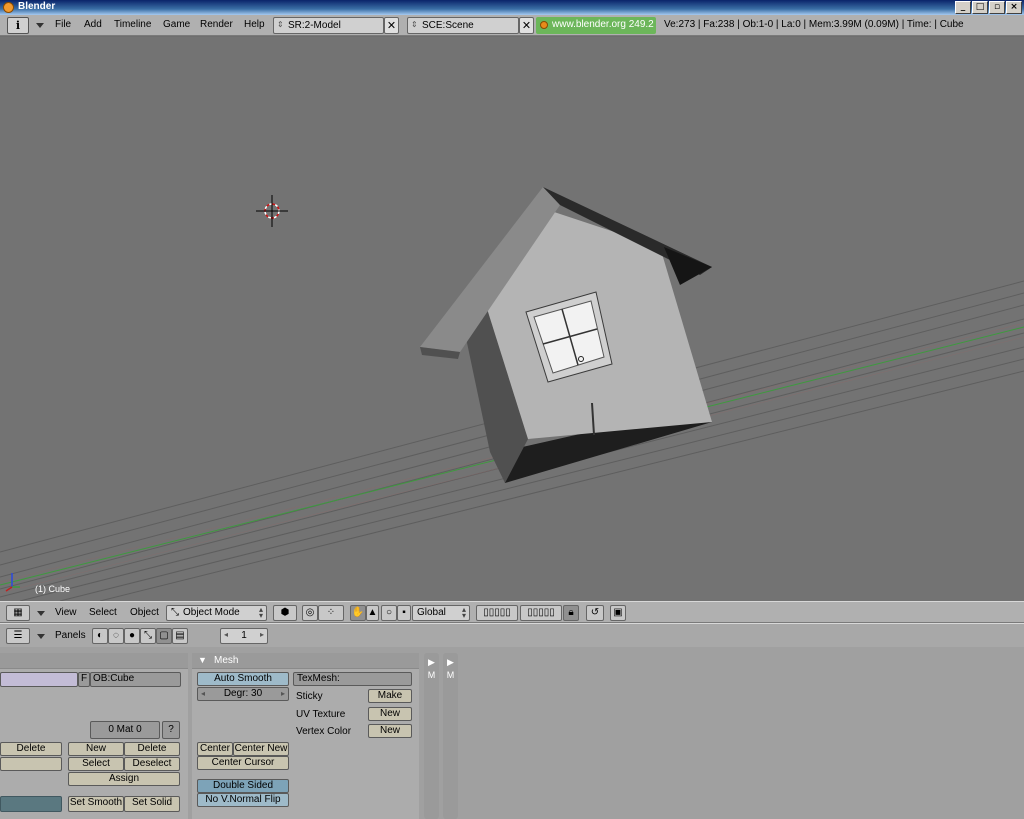 This screenshot has height=819, width=1024. Describe the element at coordinates (152, 804) in the screenshot. I see `set-solid-button: Set Solid` at that location.